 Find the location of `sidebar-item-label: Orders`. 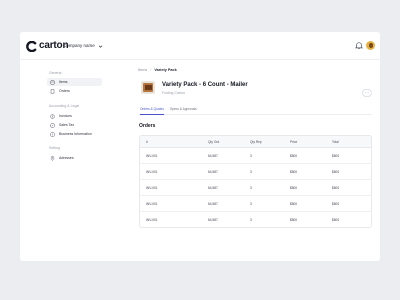

sidebar-item-label: Orders is located at coordinates (64, 90).